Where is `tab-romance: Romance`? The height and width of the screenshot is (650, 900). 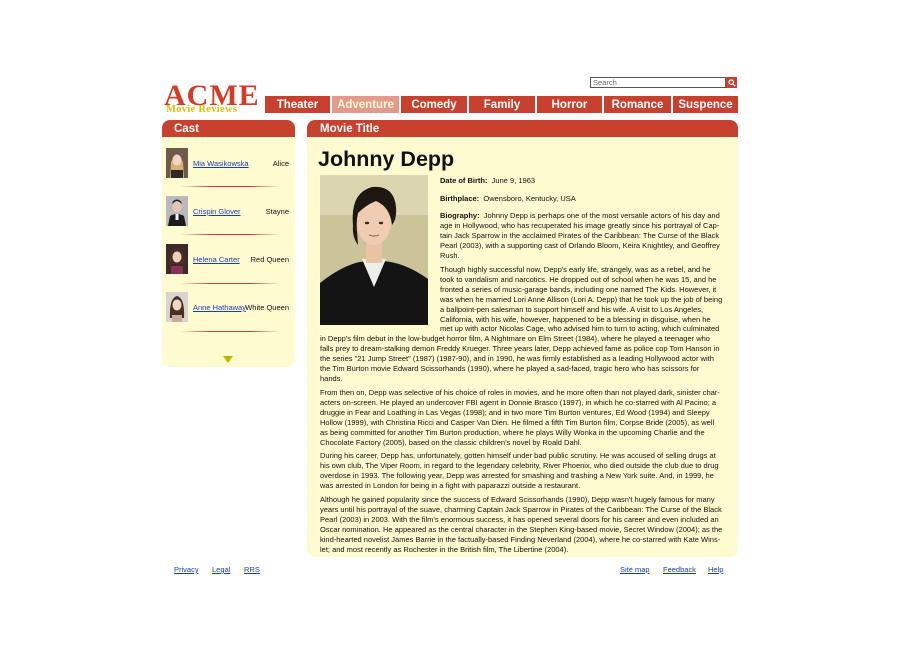
tab-romance: Romance is located at coordinates (637, 104).